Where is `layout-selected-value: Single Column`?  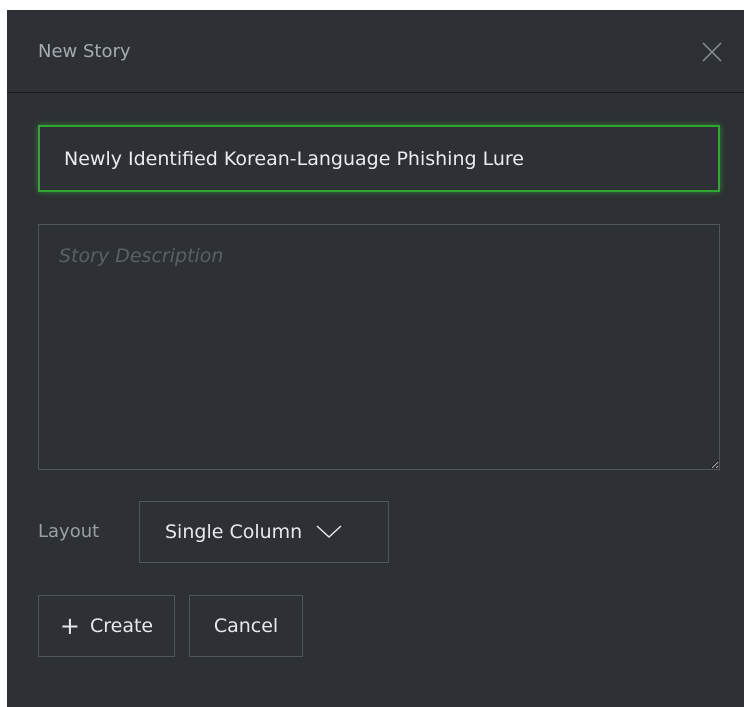 layout-selected-value: Single Column is located at coordinates (234, 532).